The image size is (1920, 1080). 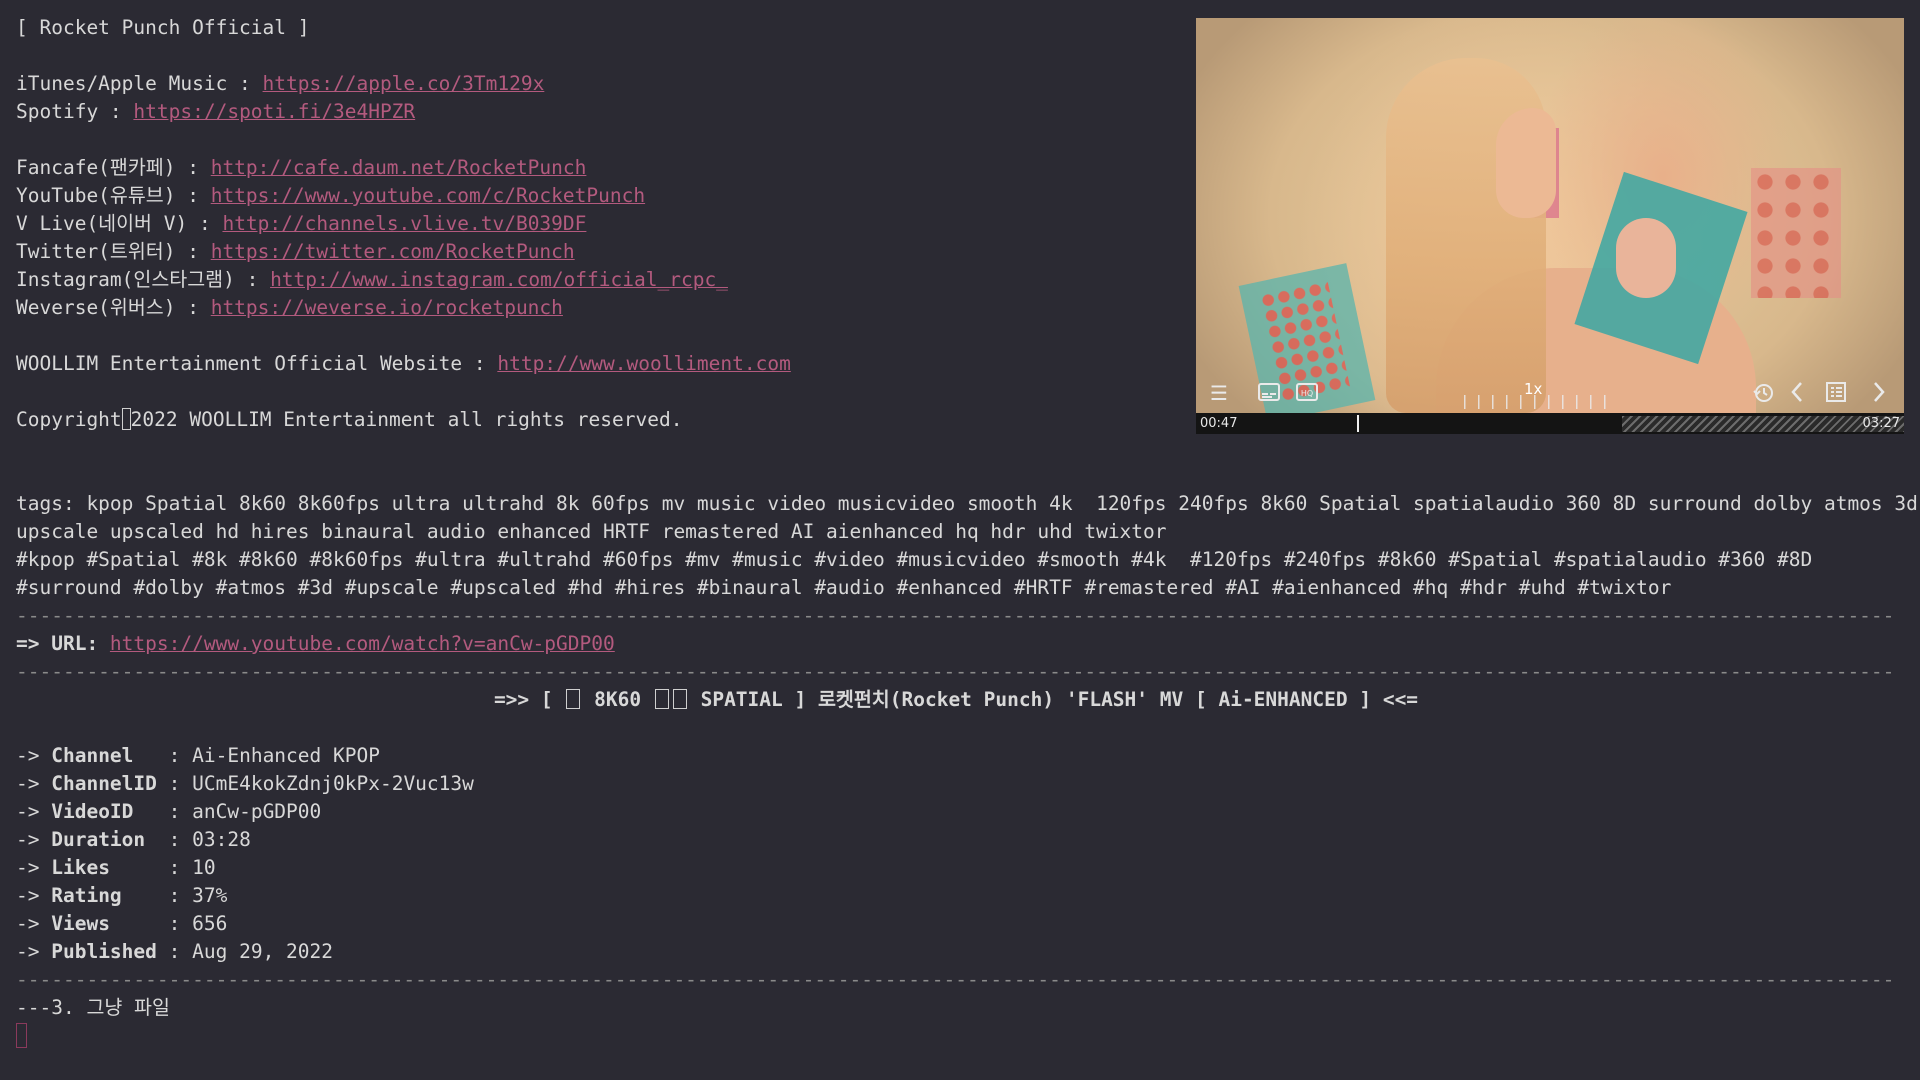 I want to click on metadata-row: -> Published : Aug 29, 2022, so click(x=956, y=952).